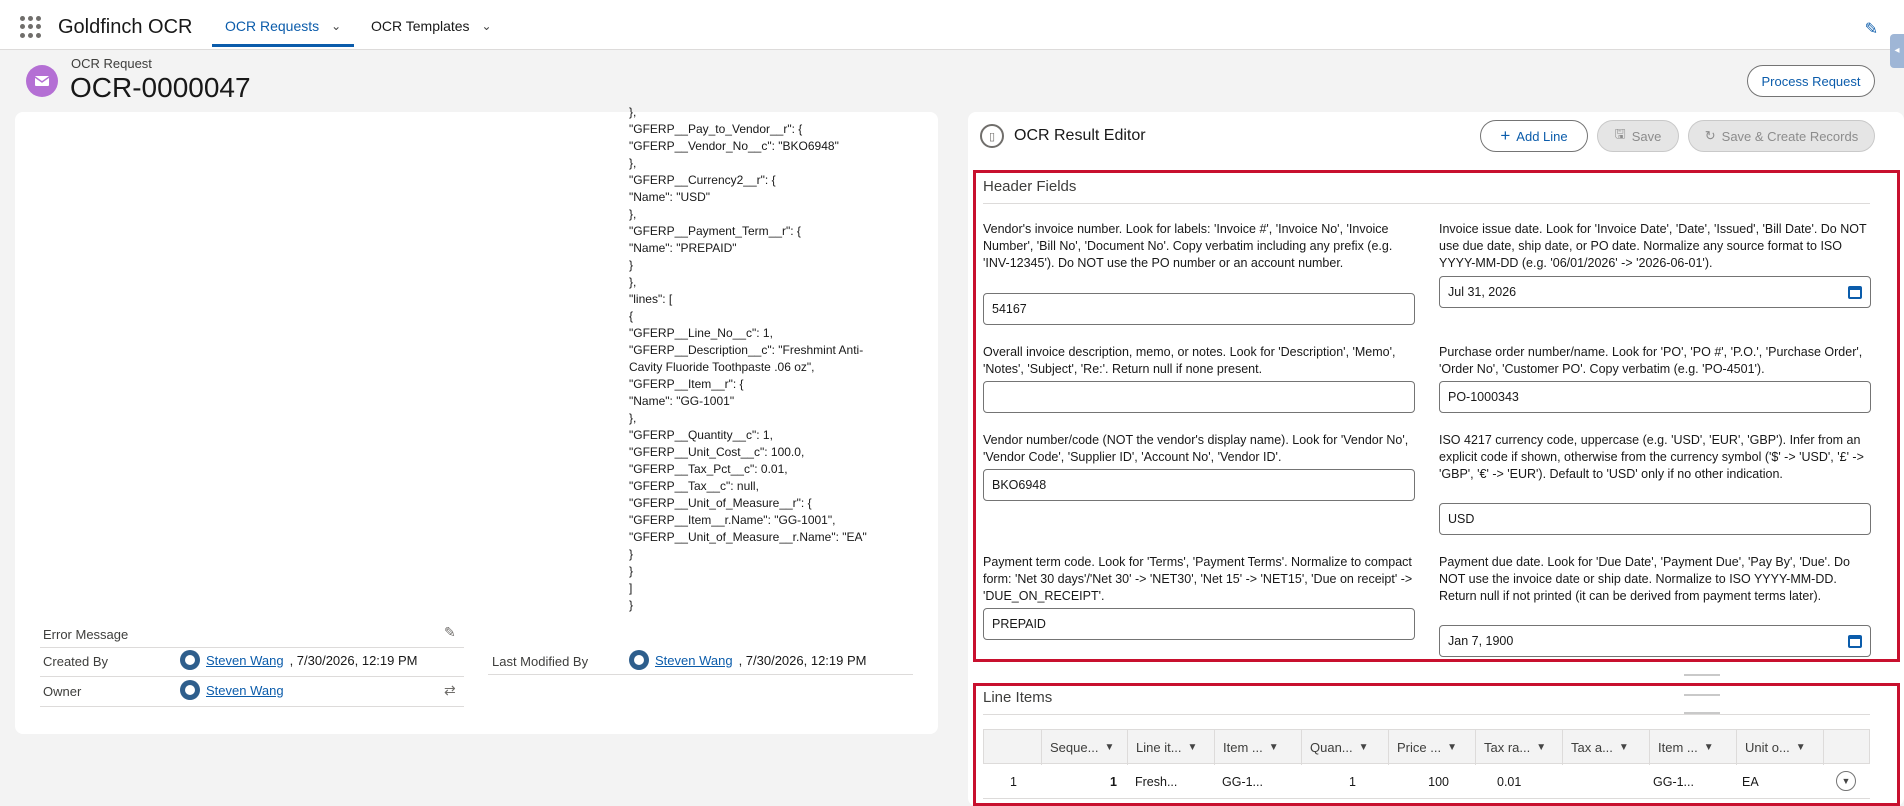  What do you see at coordinates (252, 633) in the screenshot?
I see `error-message-row: Error Message ✎` at bounding box center [252, 633].